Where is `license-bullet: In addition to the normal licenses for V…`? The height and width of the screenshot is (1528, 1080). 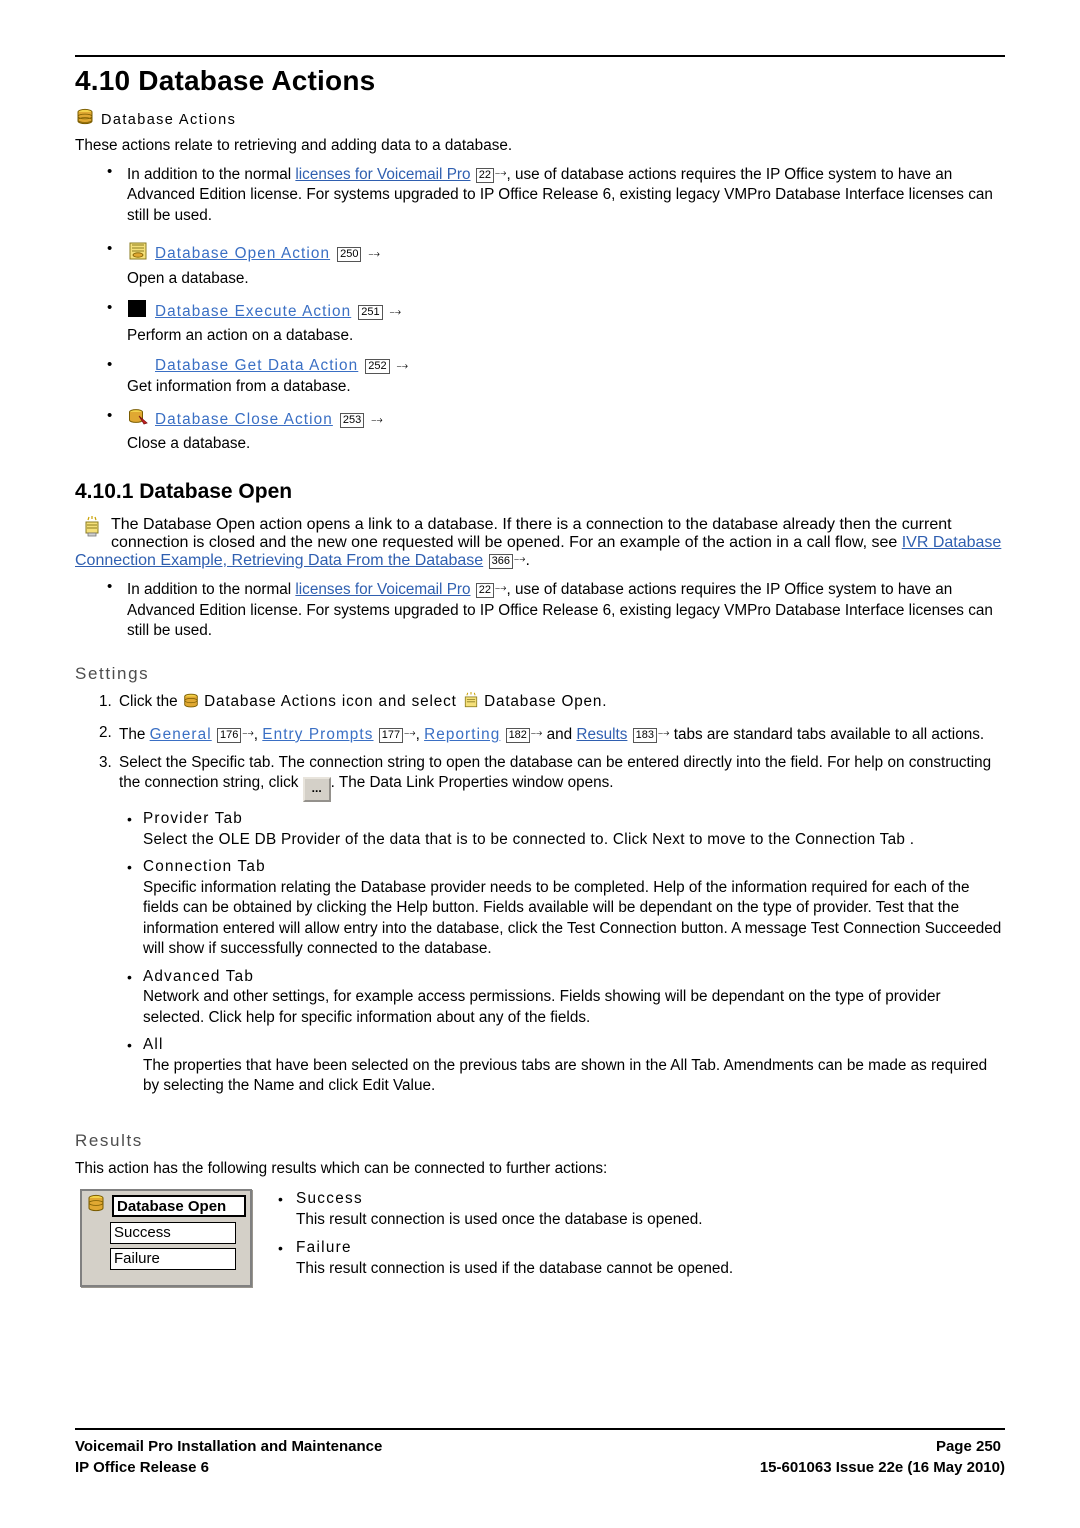
license-bullet: In addition to the normal licenses for V… is located at coordinates (540, 194).